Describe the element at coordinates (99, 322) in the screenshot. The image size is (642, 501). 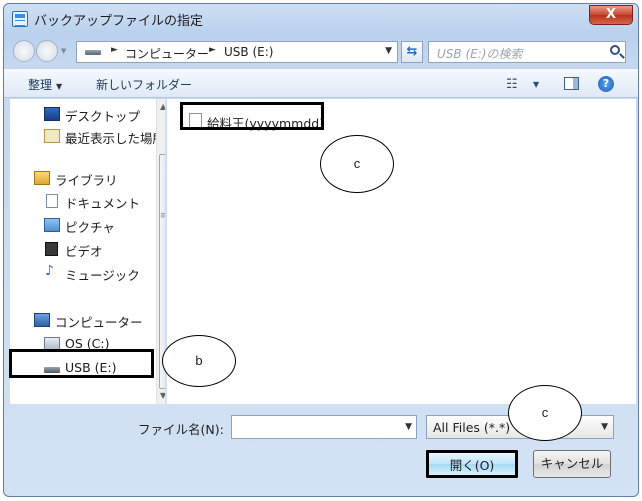
I see `nav-item-label: コンピューター` at that location.